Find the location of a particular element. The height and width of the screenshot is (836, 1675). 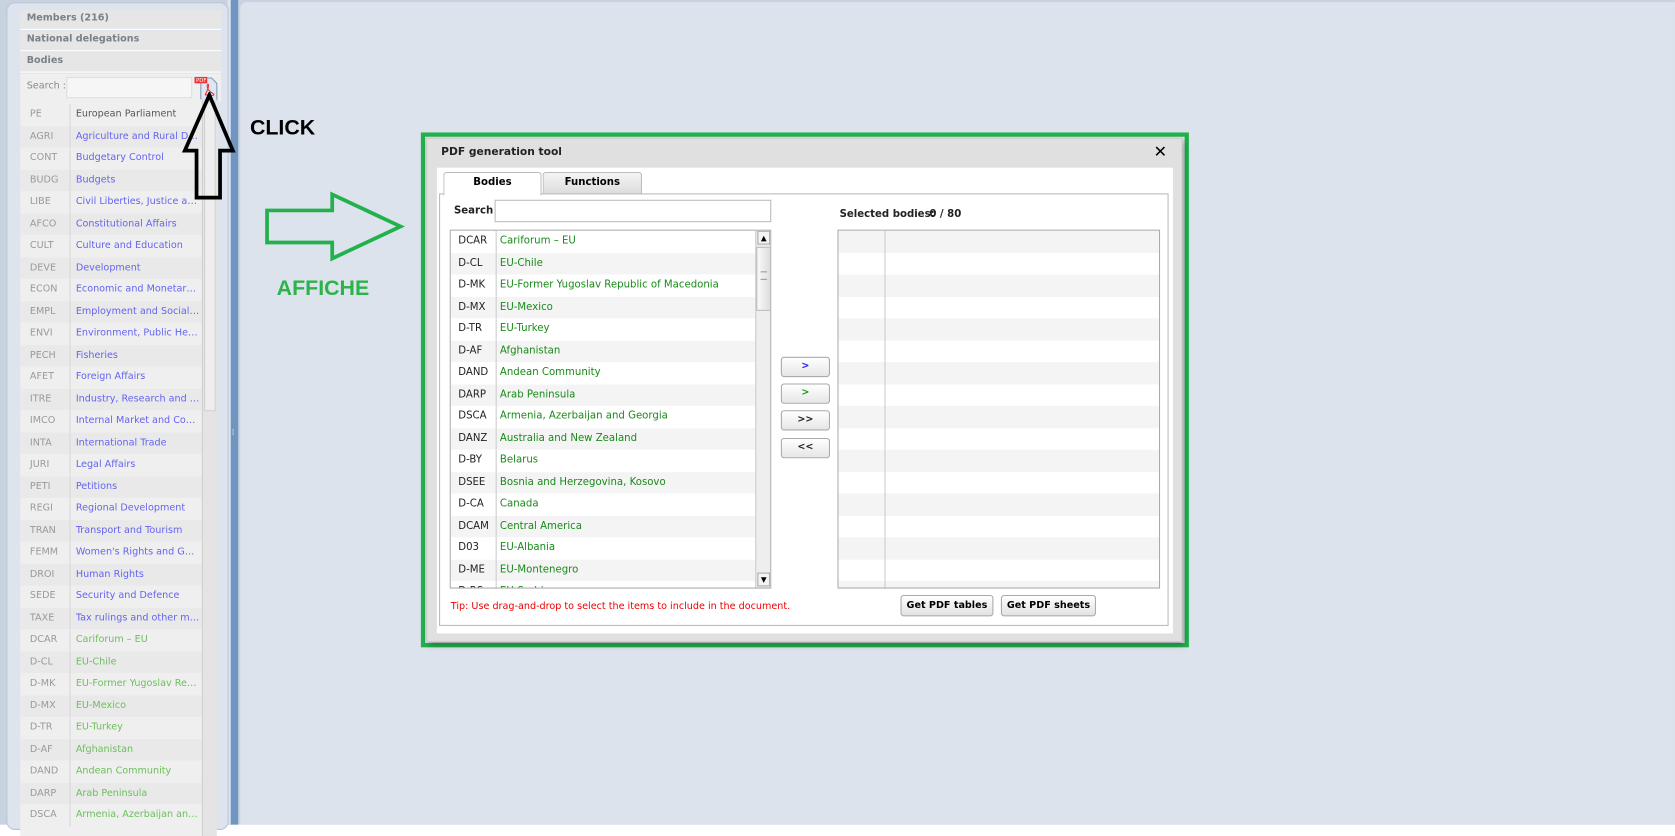

close-icon: ✕ is located at coordinates (1160, 151).